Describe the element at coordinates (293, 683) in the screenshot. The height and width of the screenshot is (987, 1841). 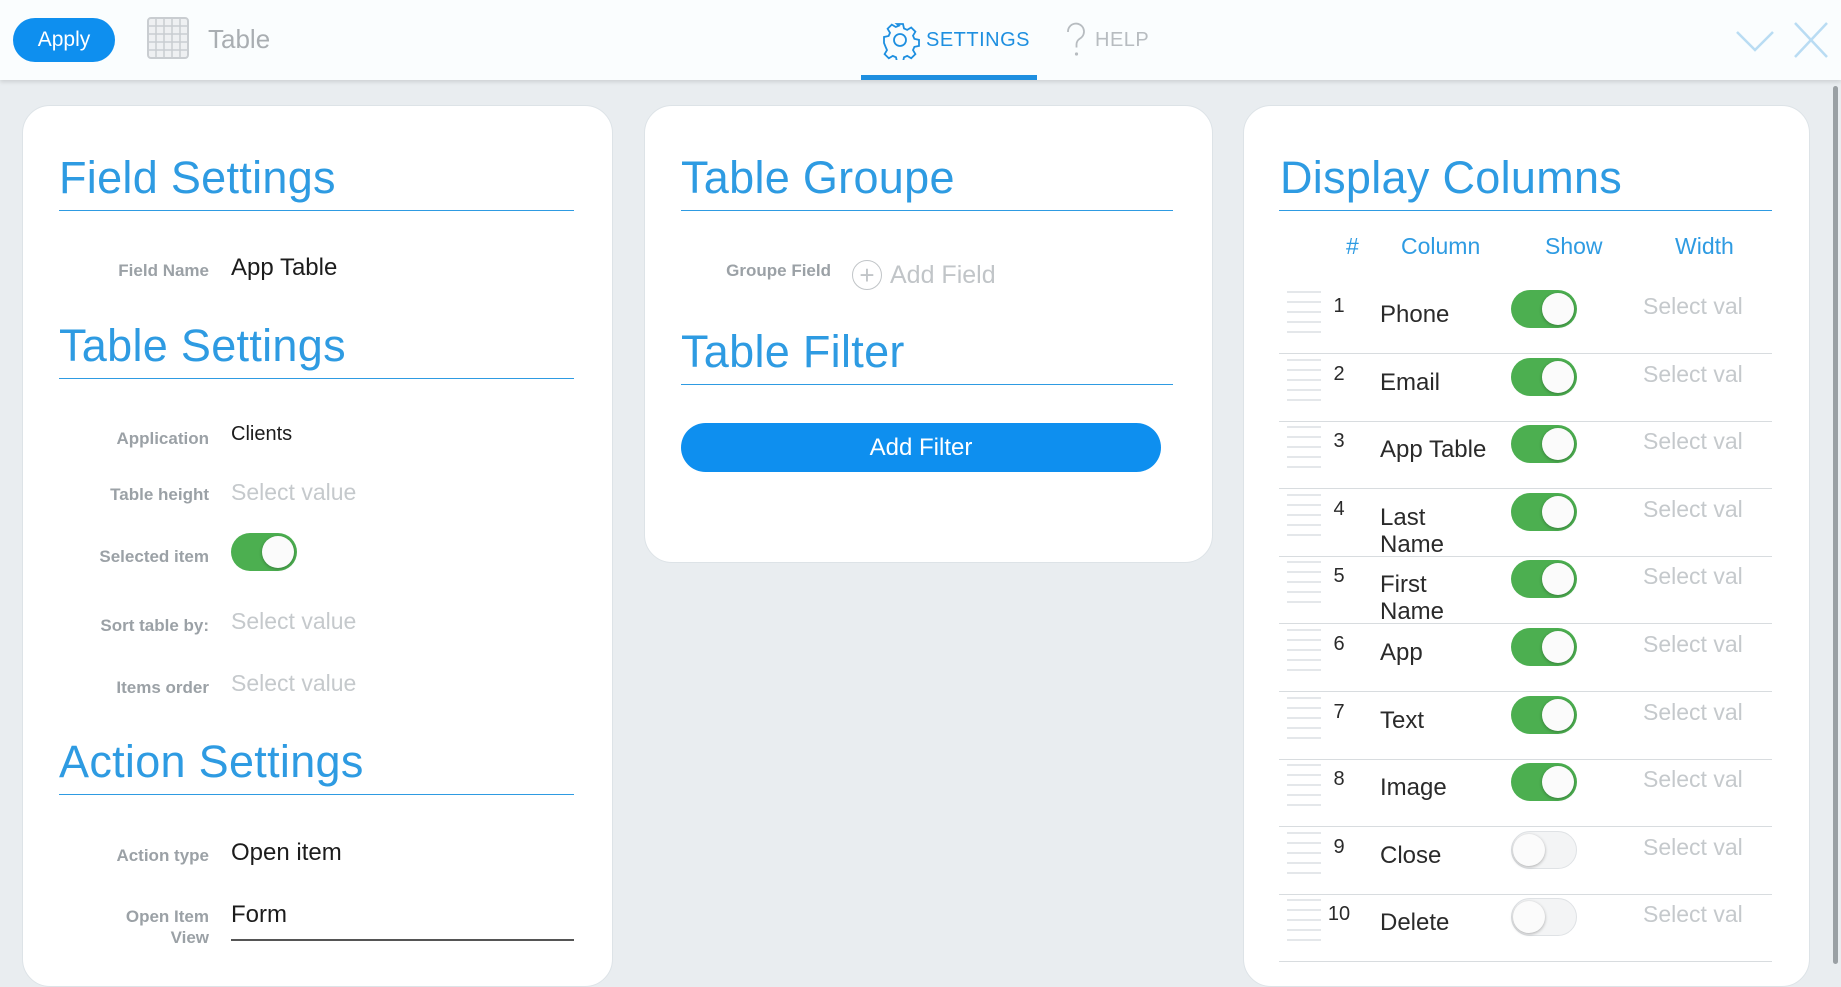
I see `items-order-select: Select value` at that location.